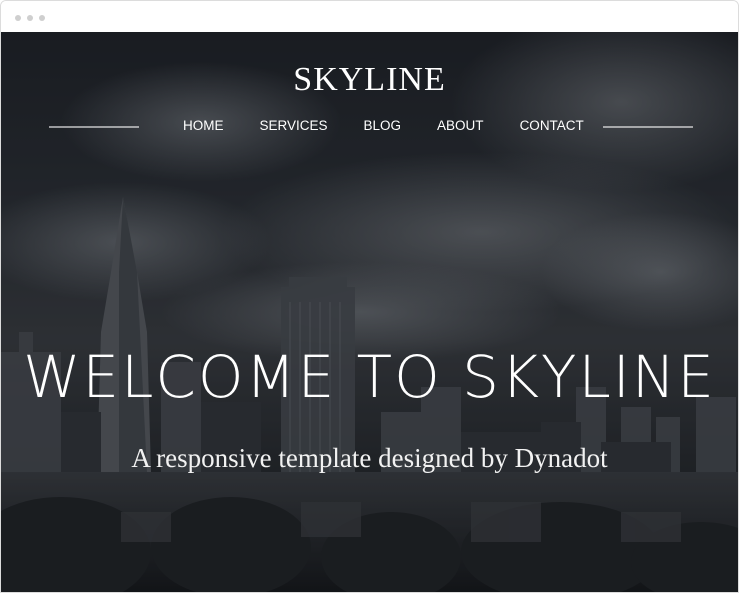 The image size is (739, 593). I want to click on nav-link-contact: CONTACT, so click(552, 126).